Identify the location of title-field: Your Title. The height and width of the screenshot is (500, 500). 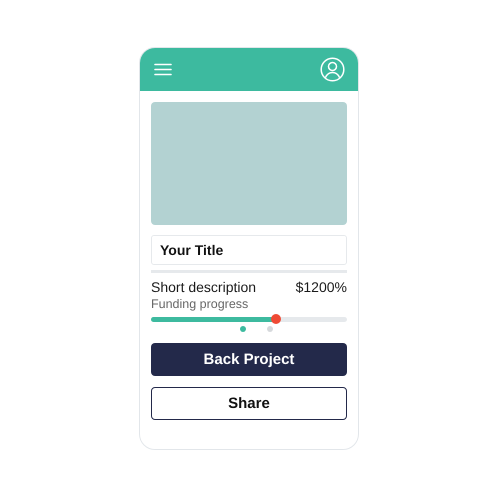
(249, 250).